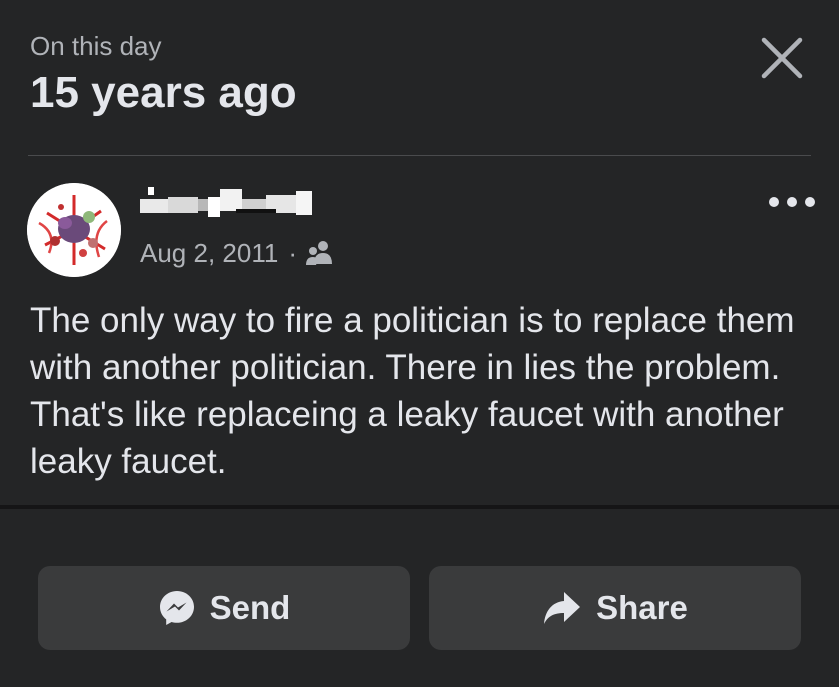 The height and width of the screenshot is (687, 839). I want to click on more-options-button, so click(792, 202).